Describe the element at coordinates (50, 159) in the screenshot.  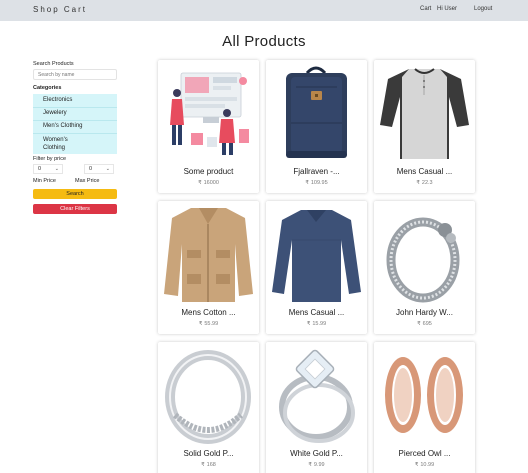
I see `filter-price-label: Filter by price` at that location.